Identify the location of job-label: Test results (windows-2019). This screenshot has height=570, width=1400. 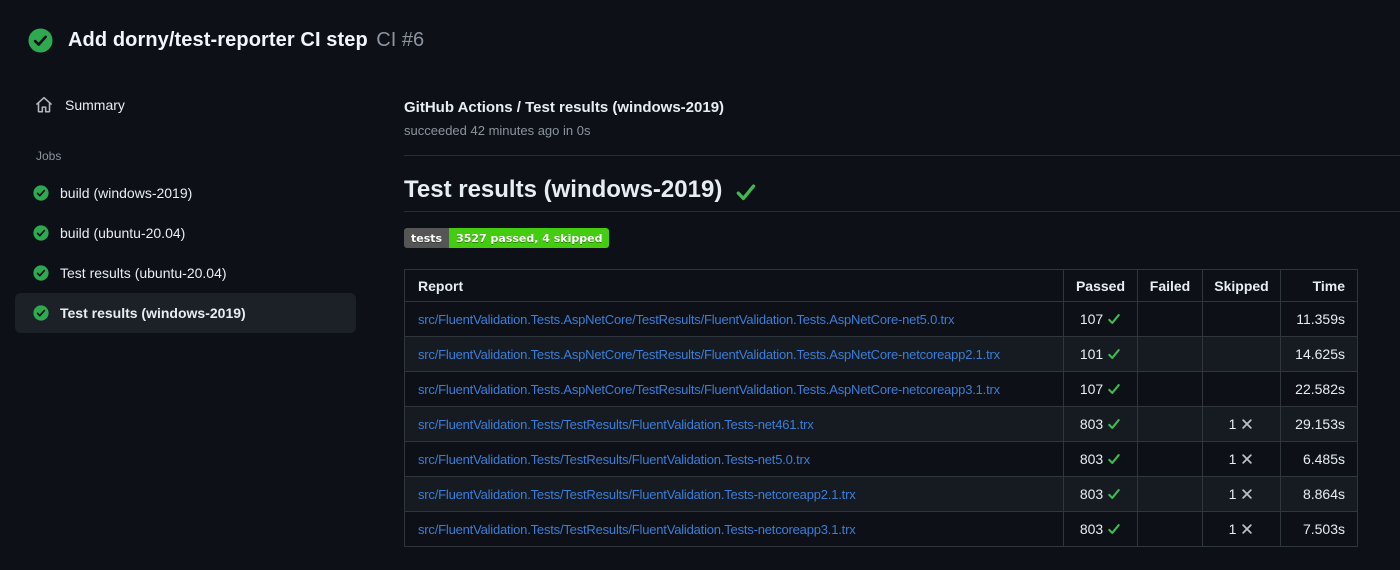
(153, 313).